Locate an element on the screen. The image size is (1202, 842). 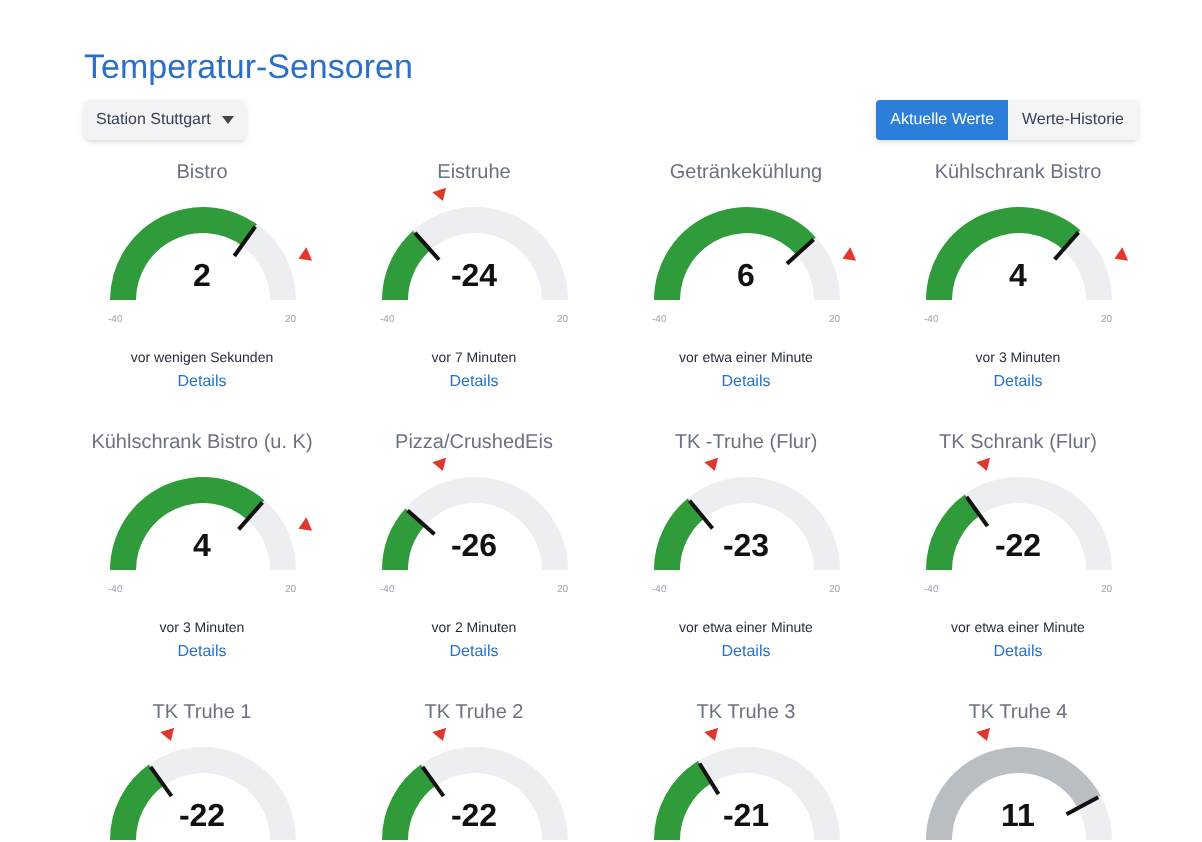
sensor-value: -21 is located at coordinates (746, 818).